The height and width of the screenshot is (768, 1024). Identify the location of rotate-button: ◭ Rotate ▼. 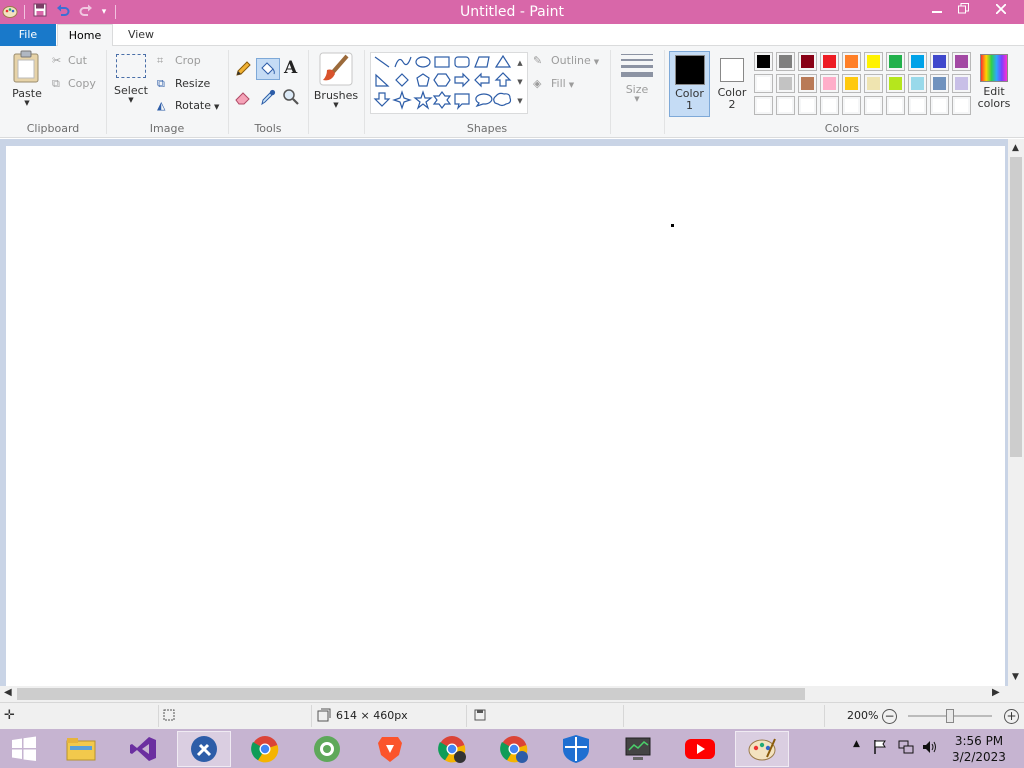
(192, 106).